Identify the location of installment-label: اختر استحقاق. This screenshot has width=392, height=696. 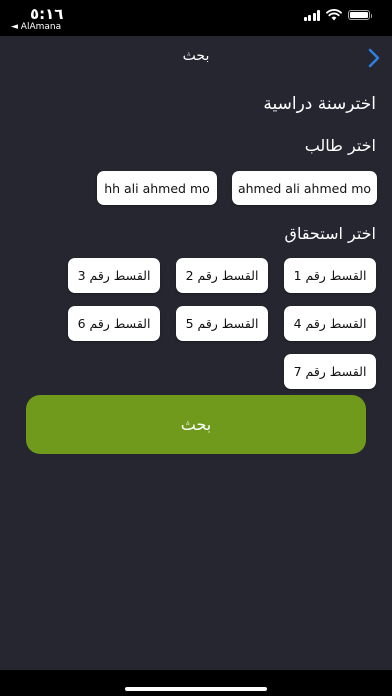
(330, 233).